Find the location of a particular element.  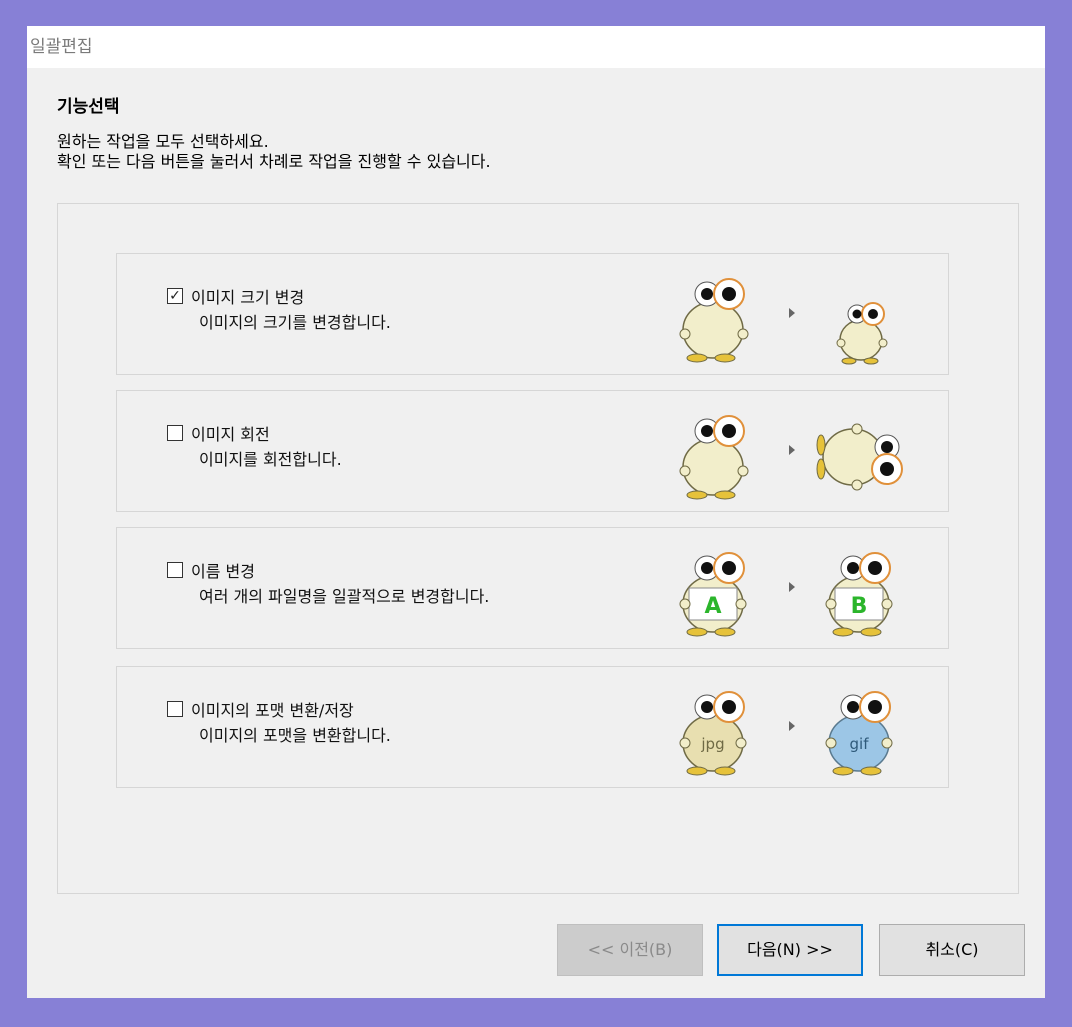

option-title: 이미지 회전 is located at coordinates (230, 434).